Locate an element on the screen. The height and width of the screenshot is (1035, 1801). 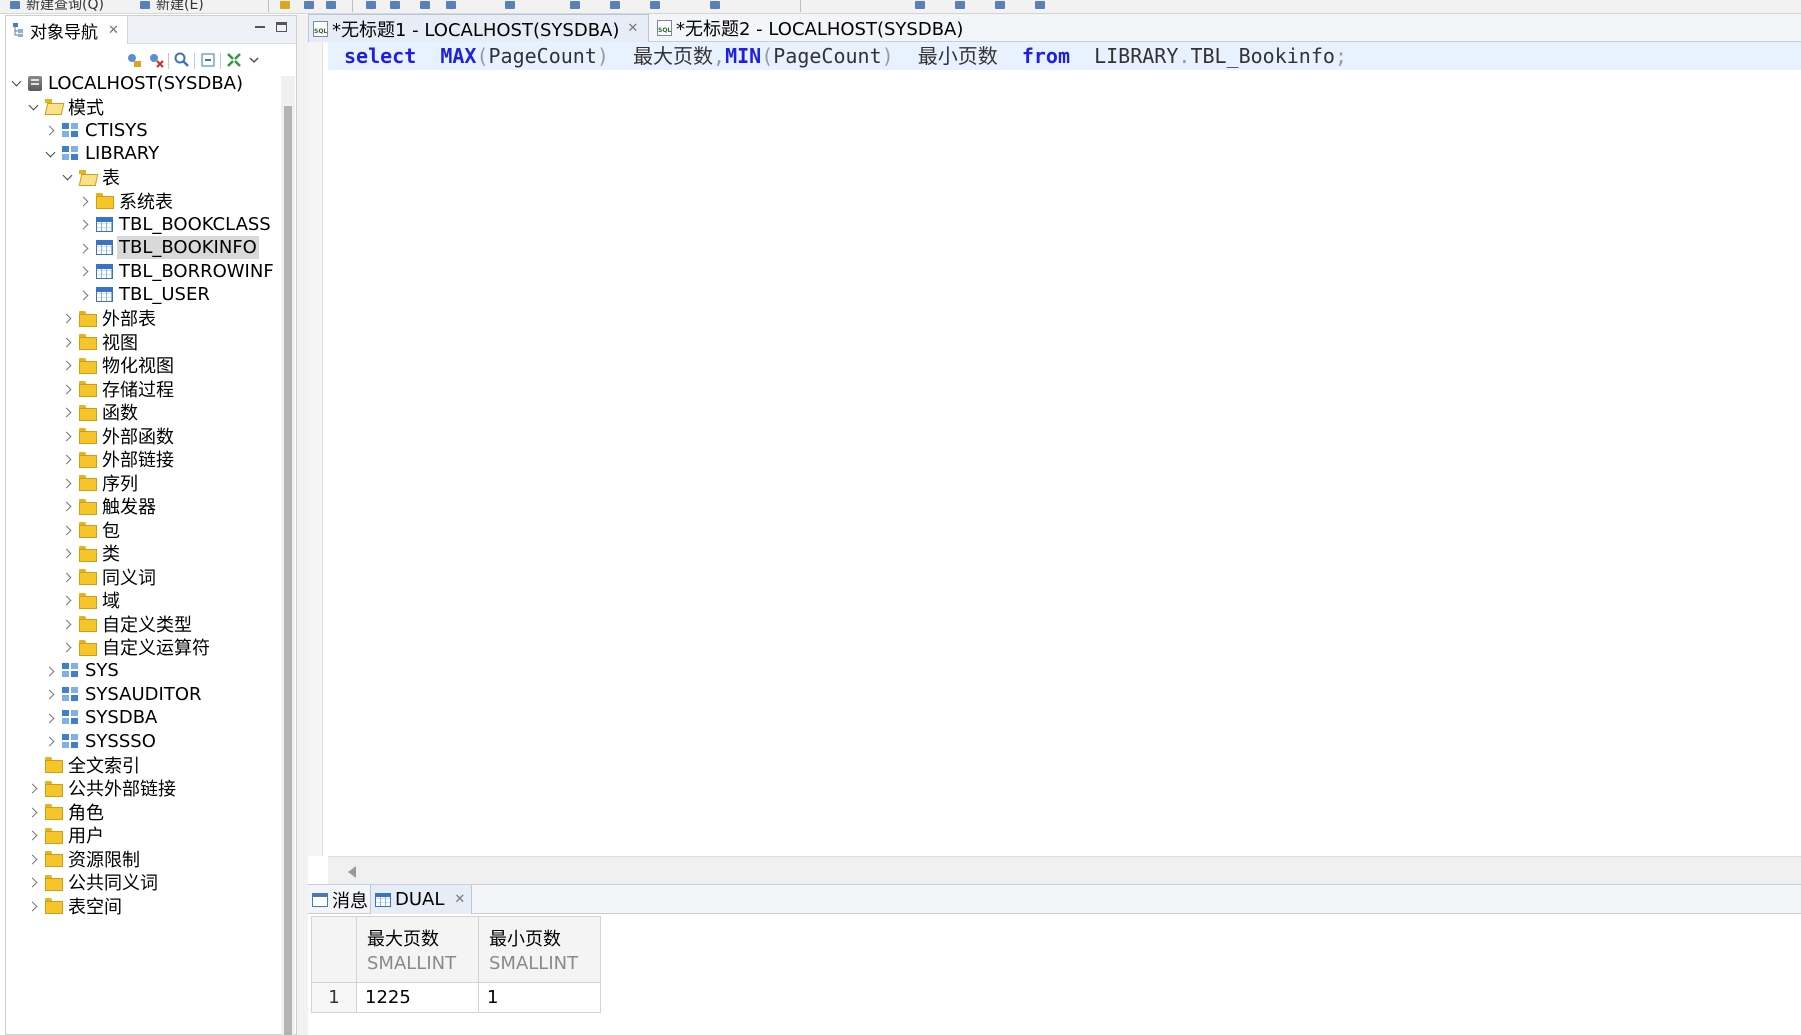
row-number: 1 is located at coordinates (334, 997).